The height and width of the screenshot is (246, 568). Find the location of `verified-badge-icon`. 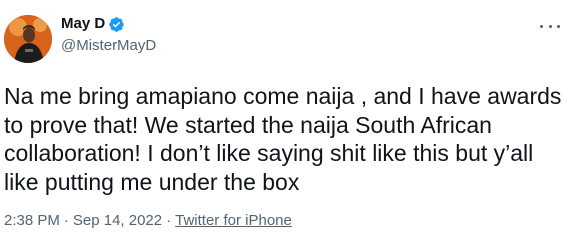

verified-badge-icon is located at coordinates (116, 24).